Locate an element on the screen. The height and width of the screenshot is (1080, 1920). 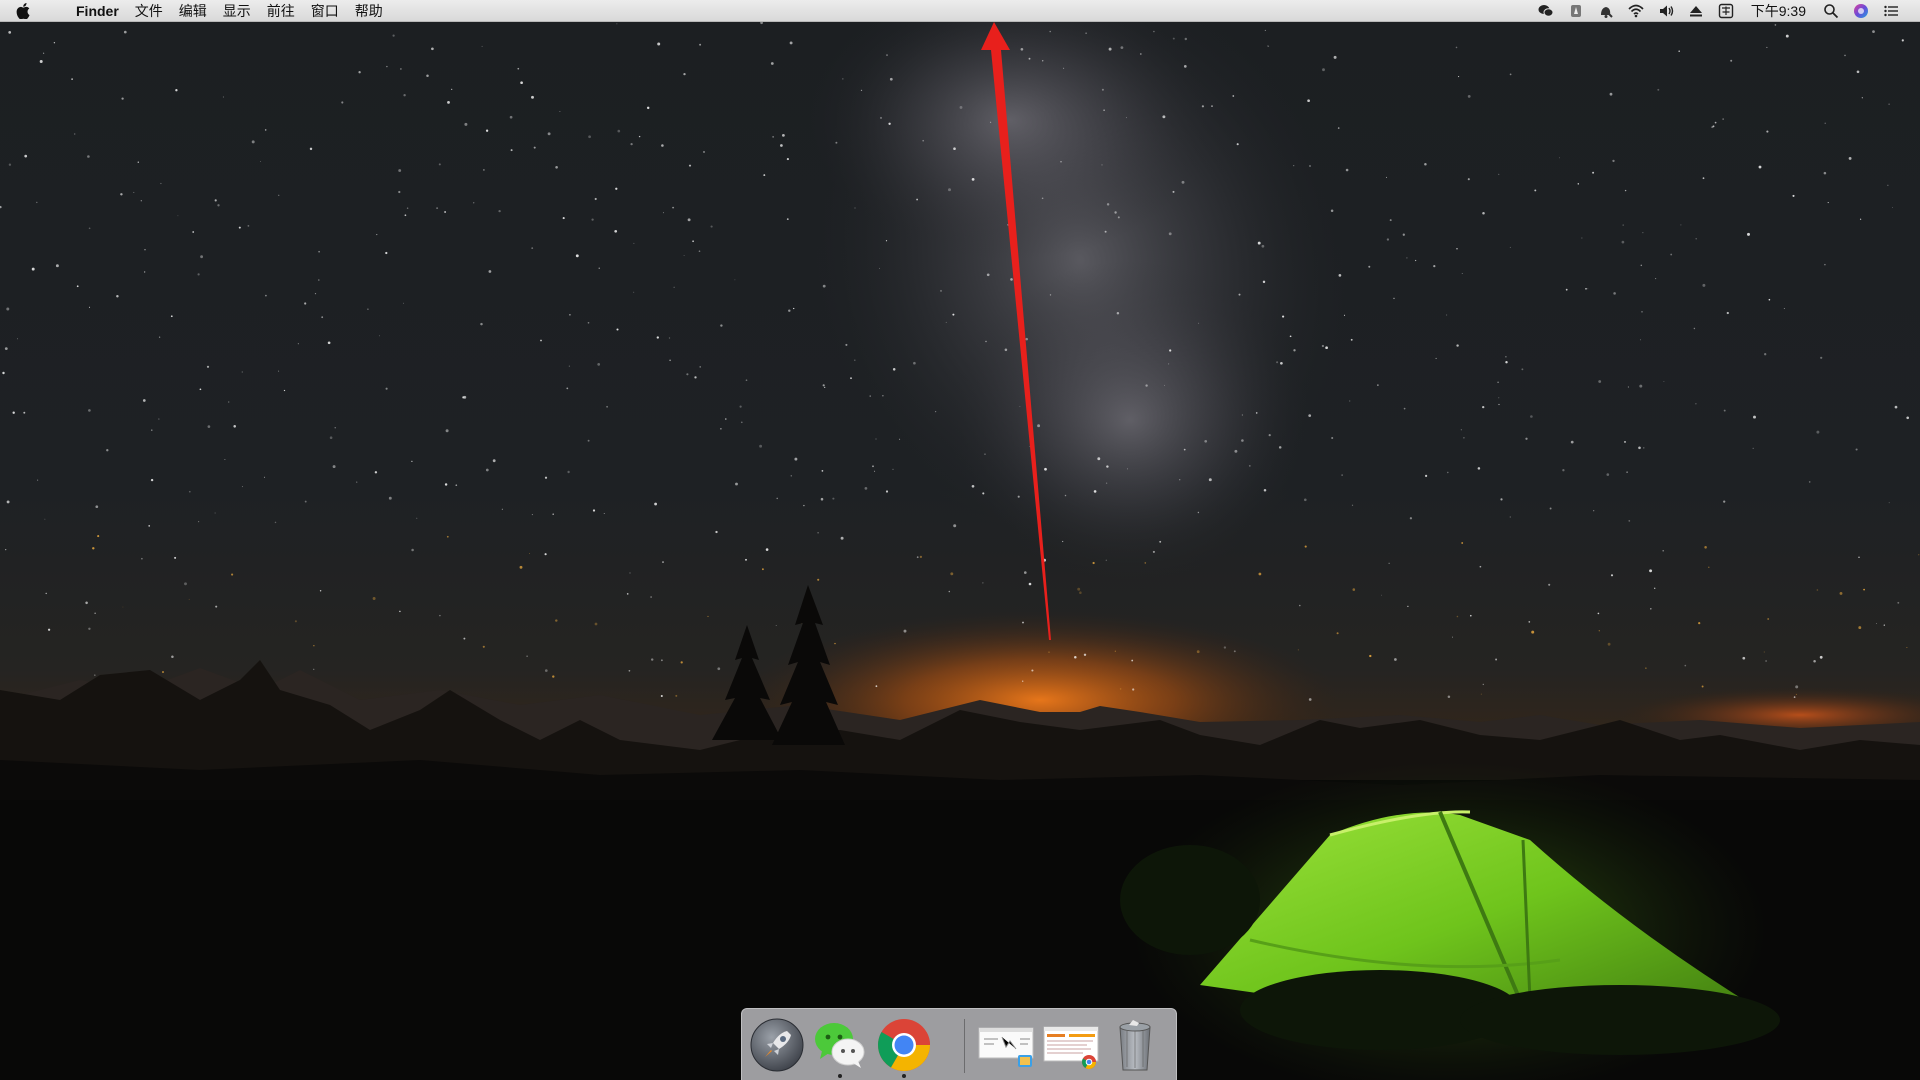
app-menu-finder: Finder is located at coordinates (101, 11).